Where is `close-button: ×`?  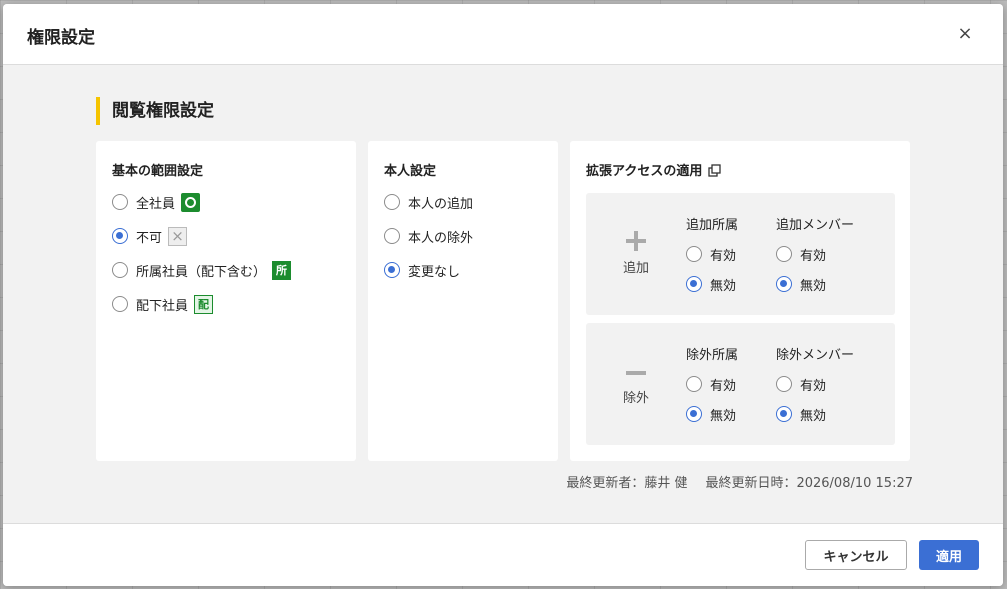
close-button: × is located at coordinates (965, 34).